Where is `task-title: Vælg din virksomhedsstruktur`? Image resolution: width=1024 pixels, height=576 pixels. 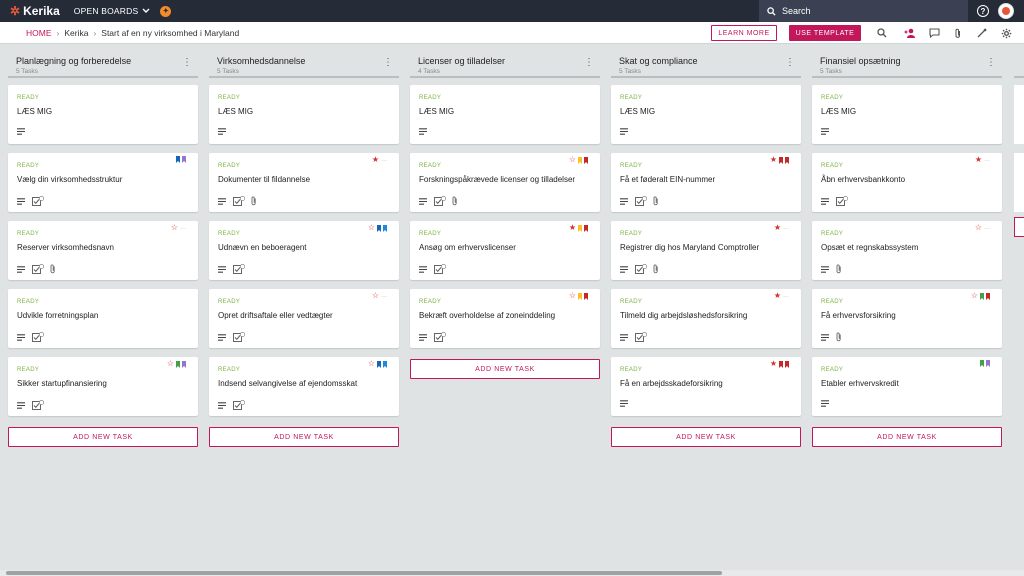
task-title: Vælg din virksomhedsstruktur is located at coordinates (69, 179).